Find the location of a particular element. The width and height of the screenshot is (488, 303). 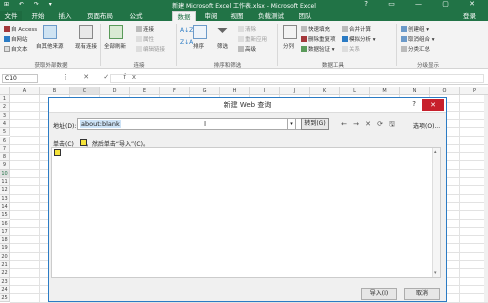

row-header: 4 is located at coordinates (5, 124).